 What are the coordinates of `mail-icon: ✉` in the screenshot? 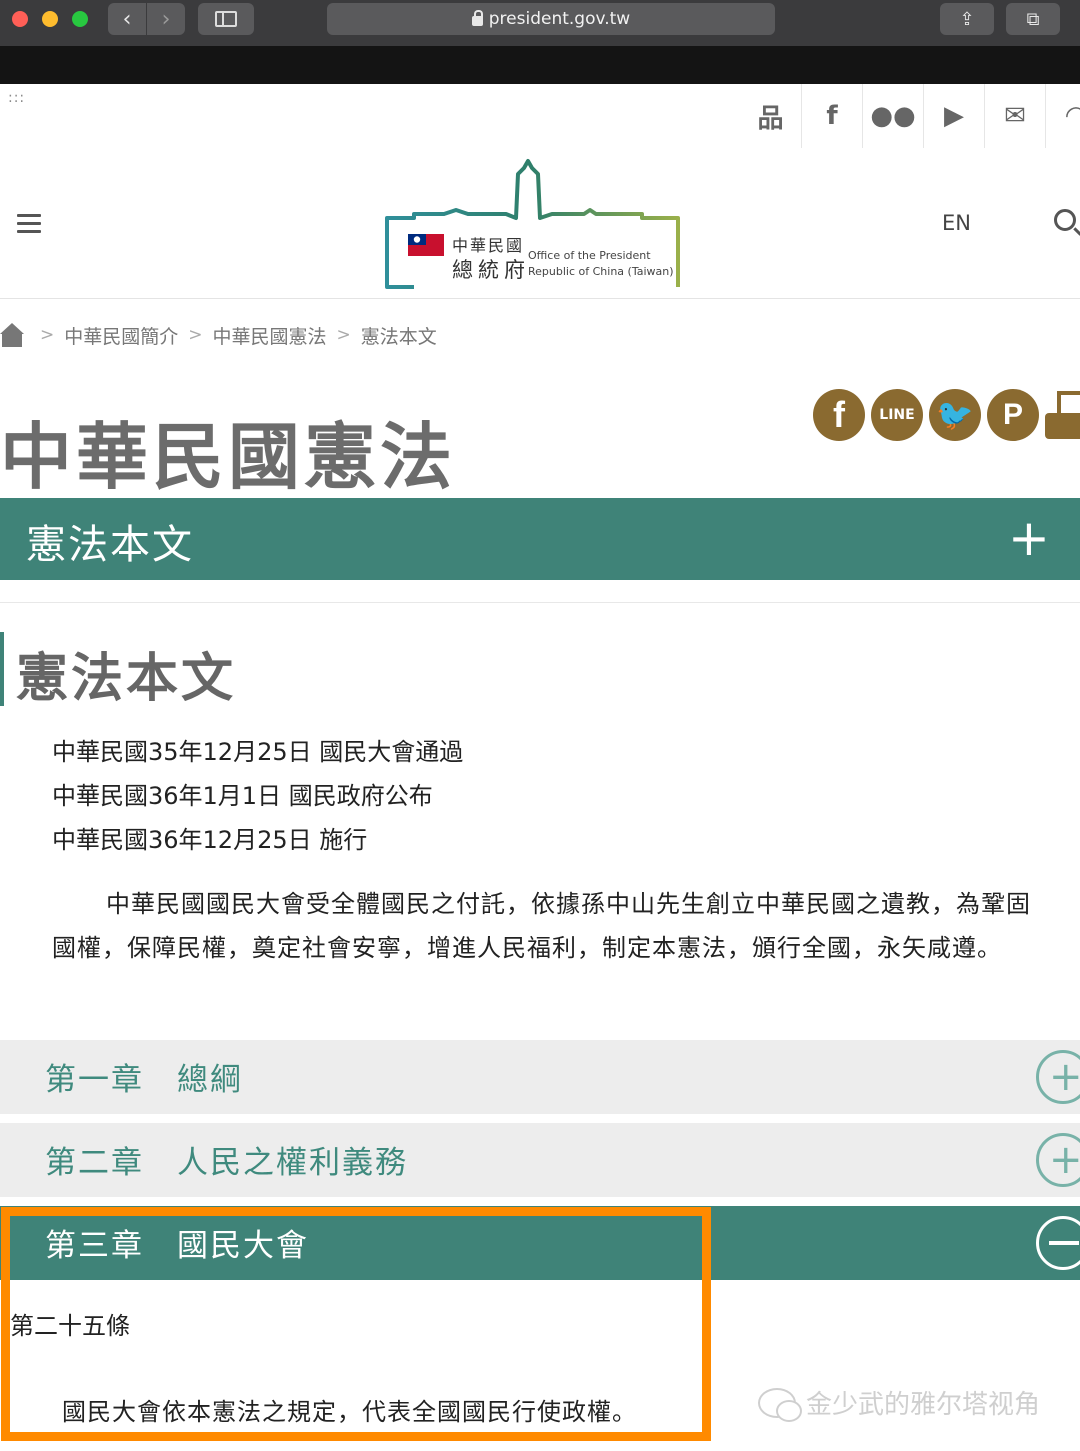 It's located at (1014, 116).